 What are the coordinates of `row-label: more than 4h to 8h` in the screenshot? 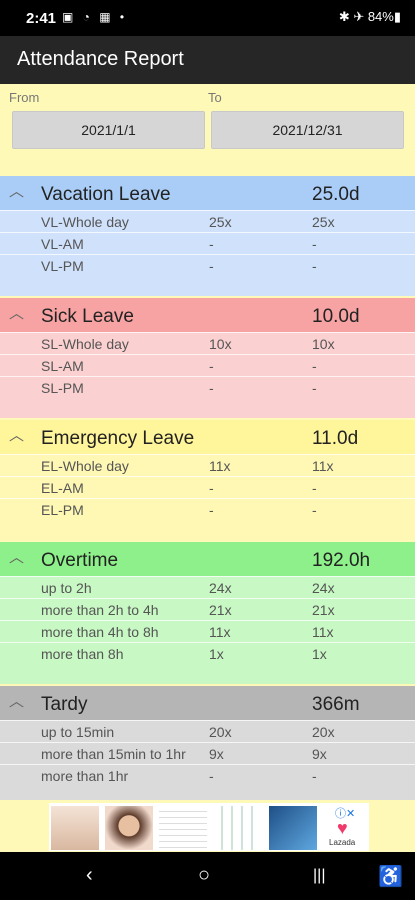 It's located at (100, 632).